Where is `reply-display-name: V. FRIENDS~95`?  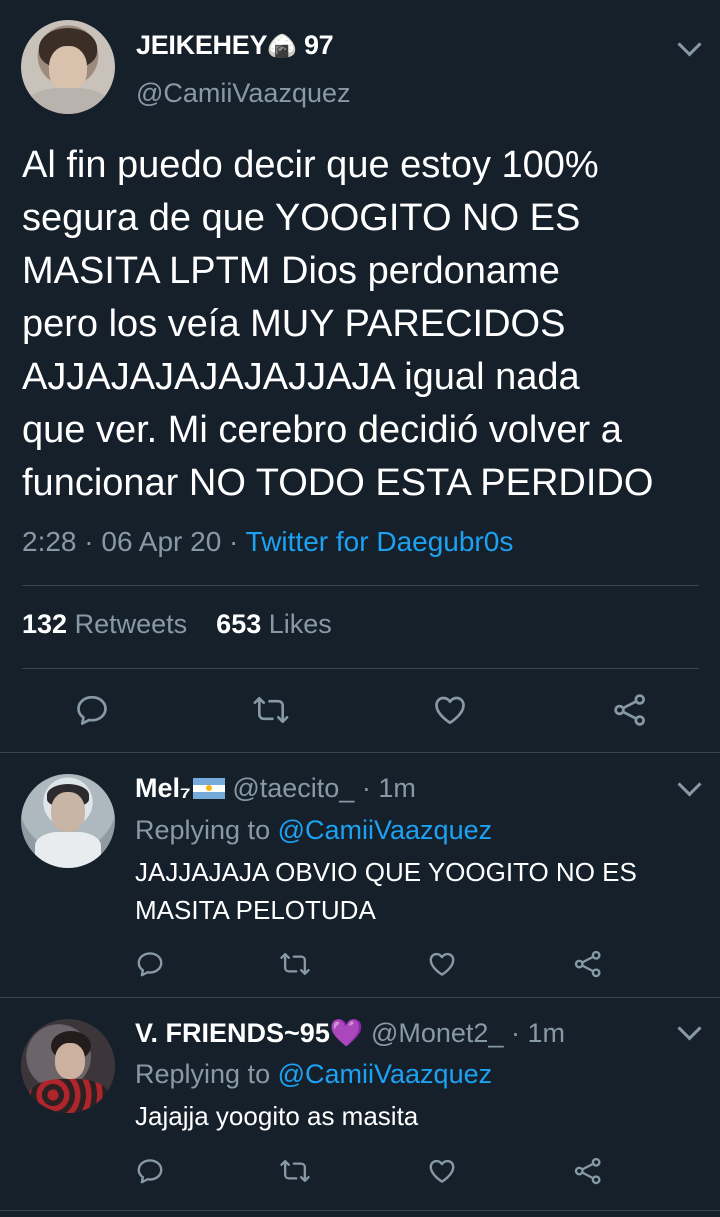 reply-display-name: V. FRIENDS~95 is located at coordinates (232, 1033).